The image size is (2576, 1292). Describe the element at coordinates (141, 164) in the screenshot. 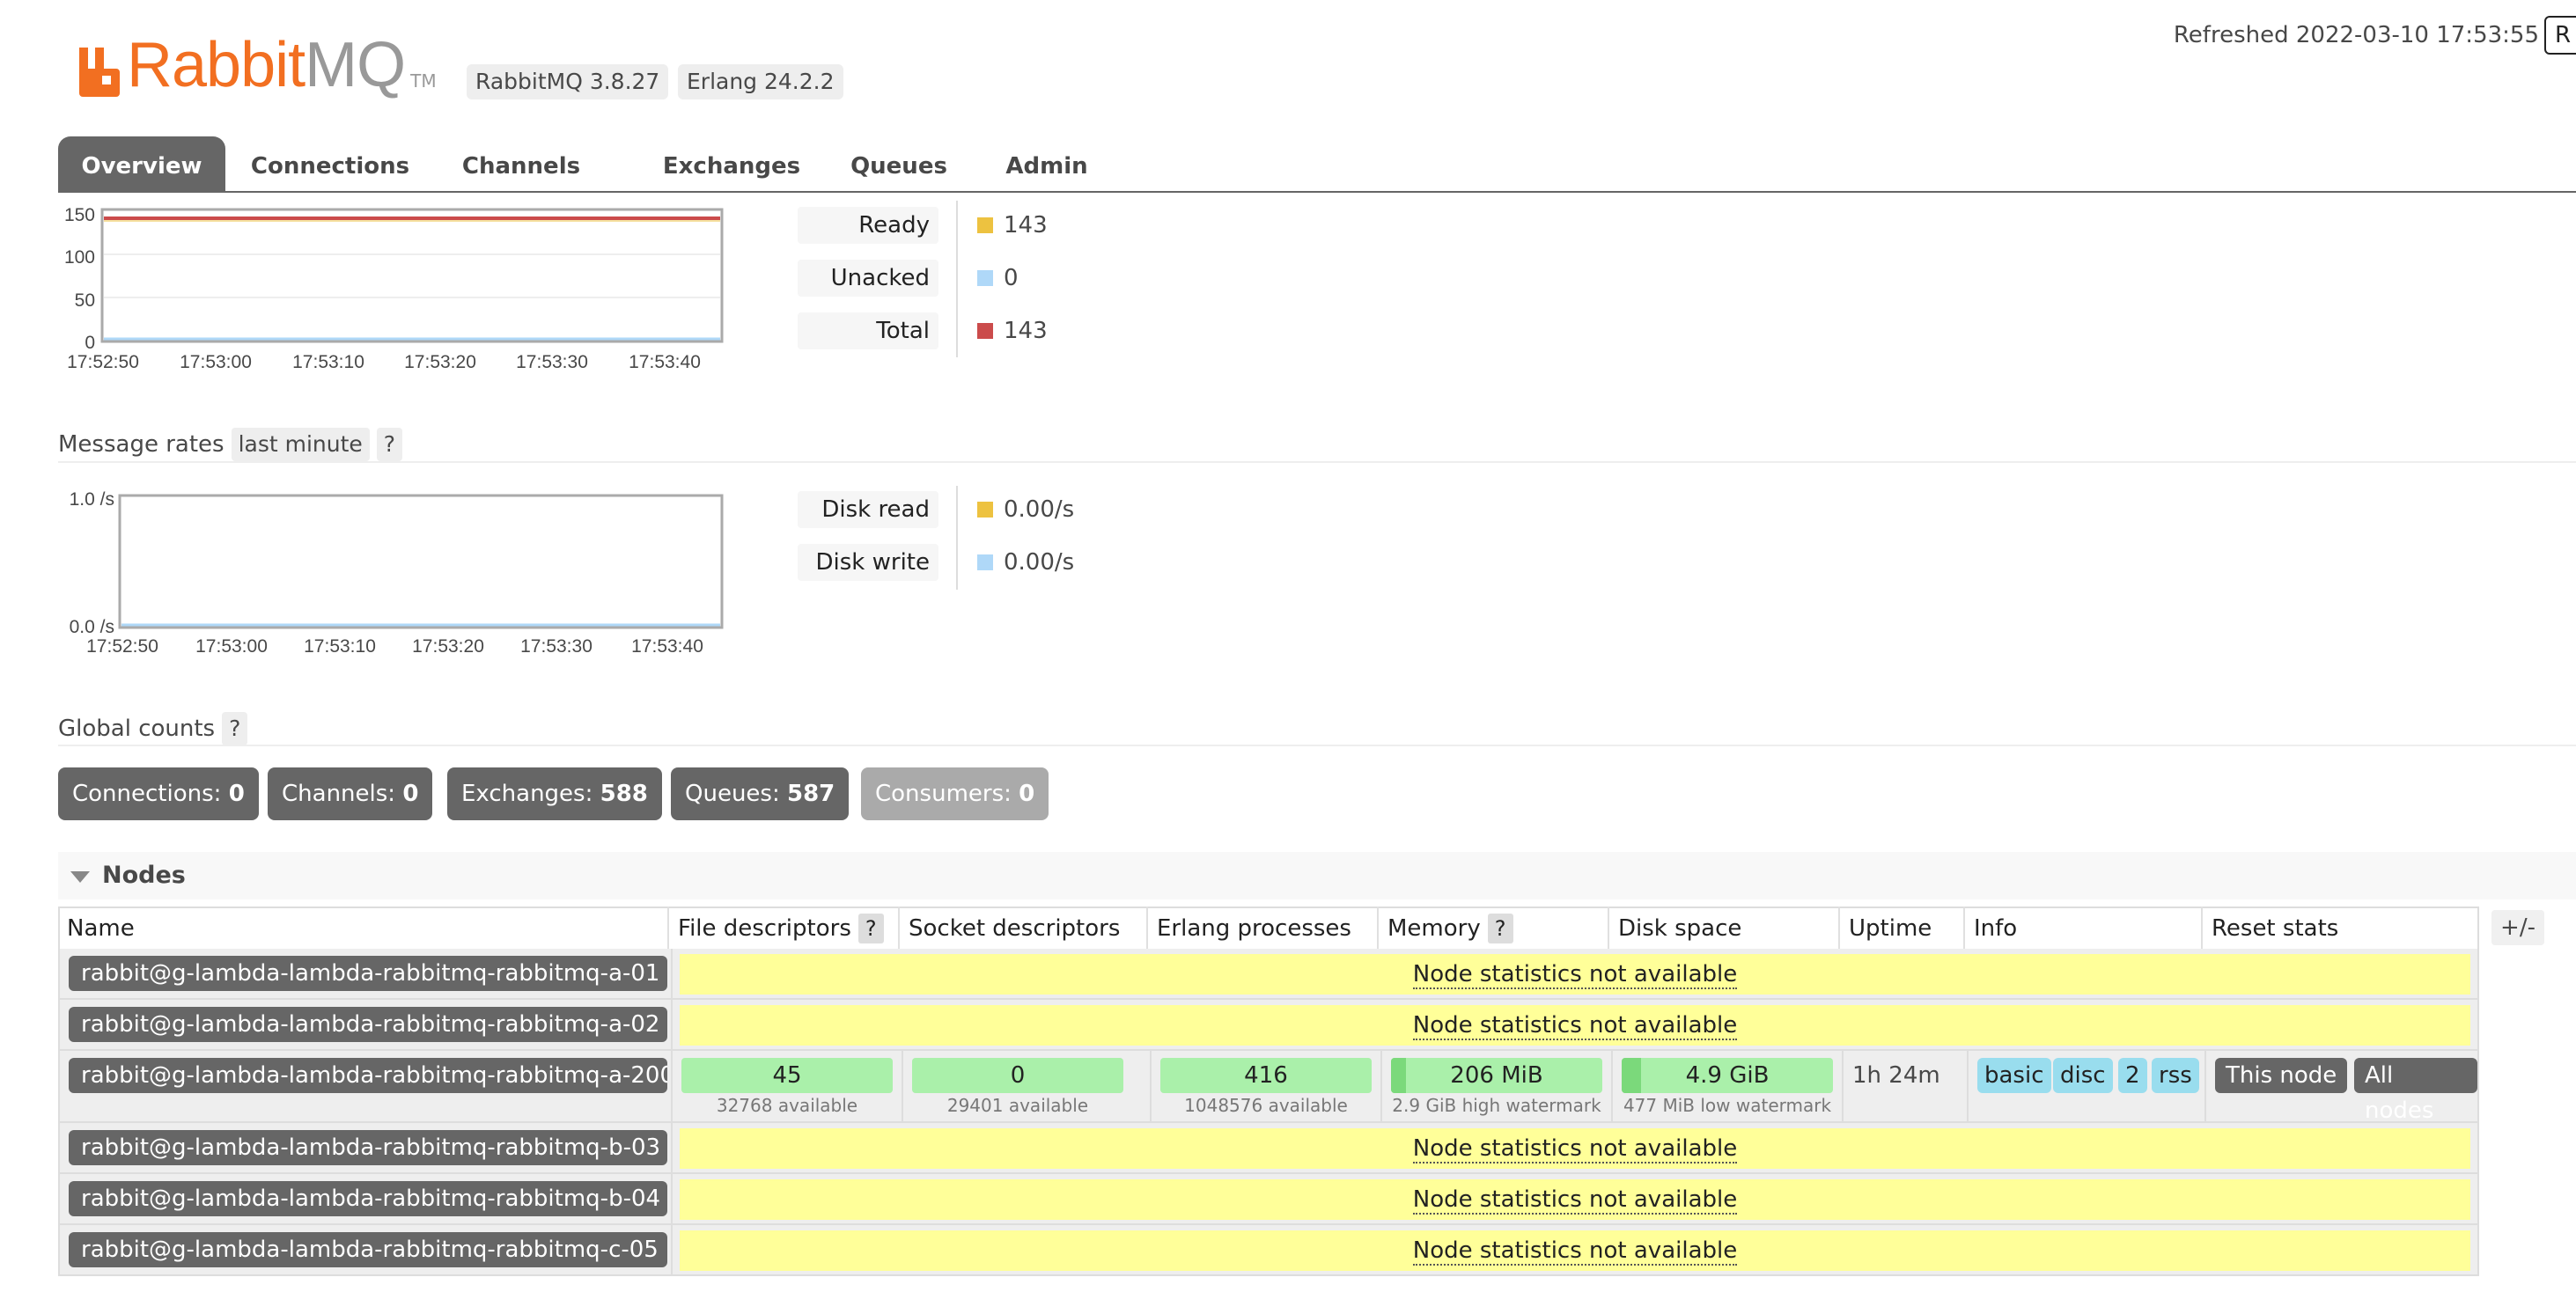

I see `tab-overview: Overview` at that location.